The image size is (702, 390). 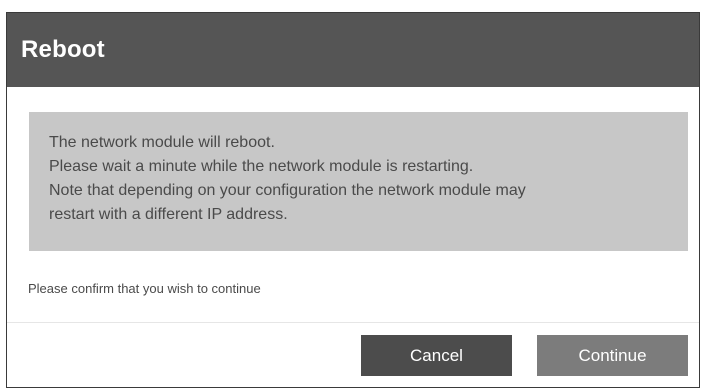 I want to click on confirm-prompt: Please confirm that you wish to continue, so click(x=144, y=288).